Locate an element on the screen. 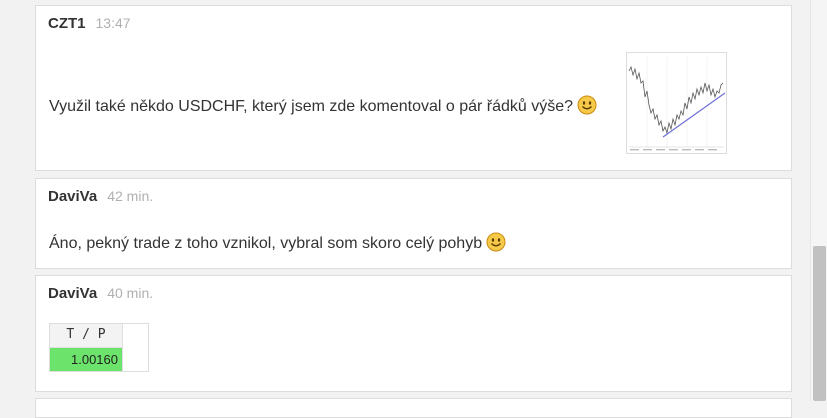 This screenshot has width=827, height=418. comment-post is located at coordinates (413, 408).